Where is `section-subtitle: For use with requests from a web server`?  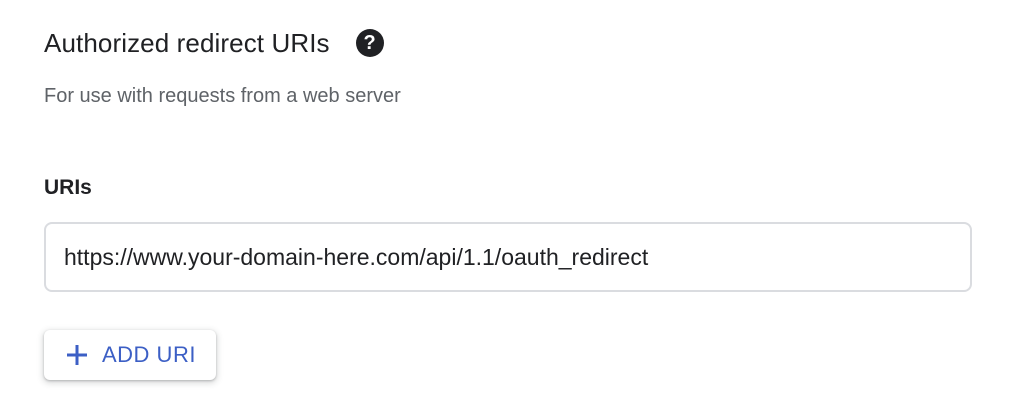 section-subtitle: For use with requests from a web server is located at coordinates (222, 96).